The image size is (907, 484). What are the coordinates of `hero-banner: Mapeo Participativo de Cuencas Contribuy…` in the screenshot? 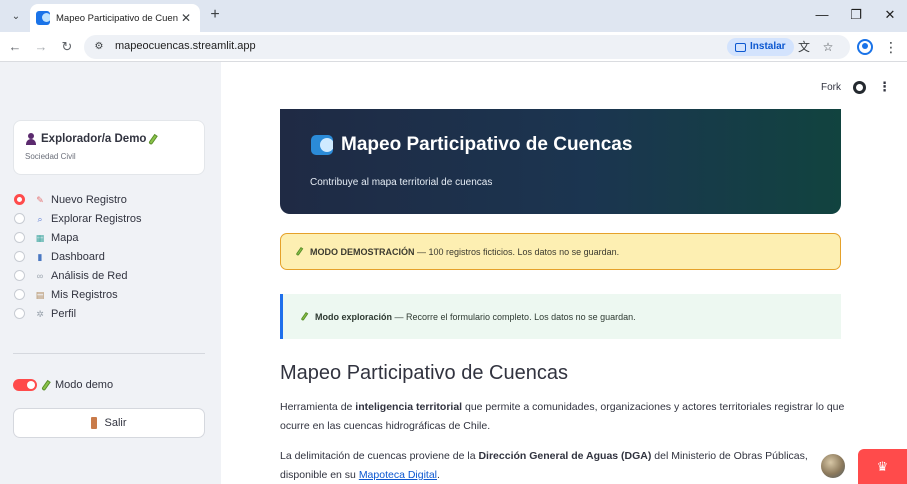 It's located at (560, 161).